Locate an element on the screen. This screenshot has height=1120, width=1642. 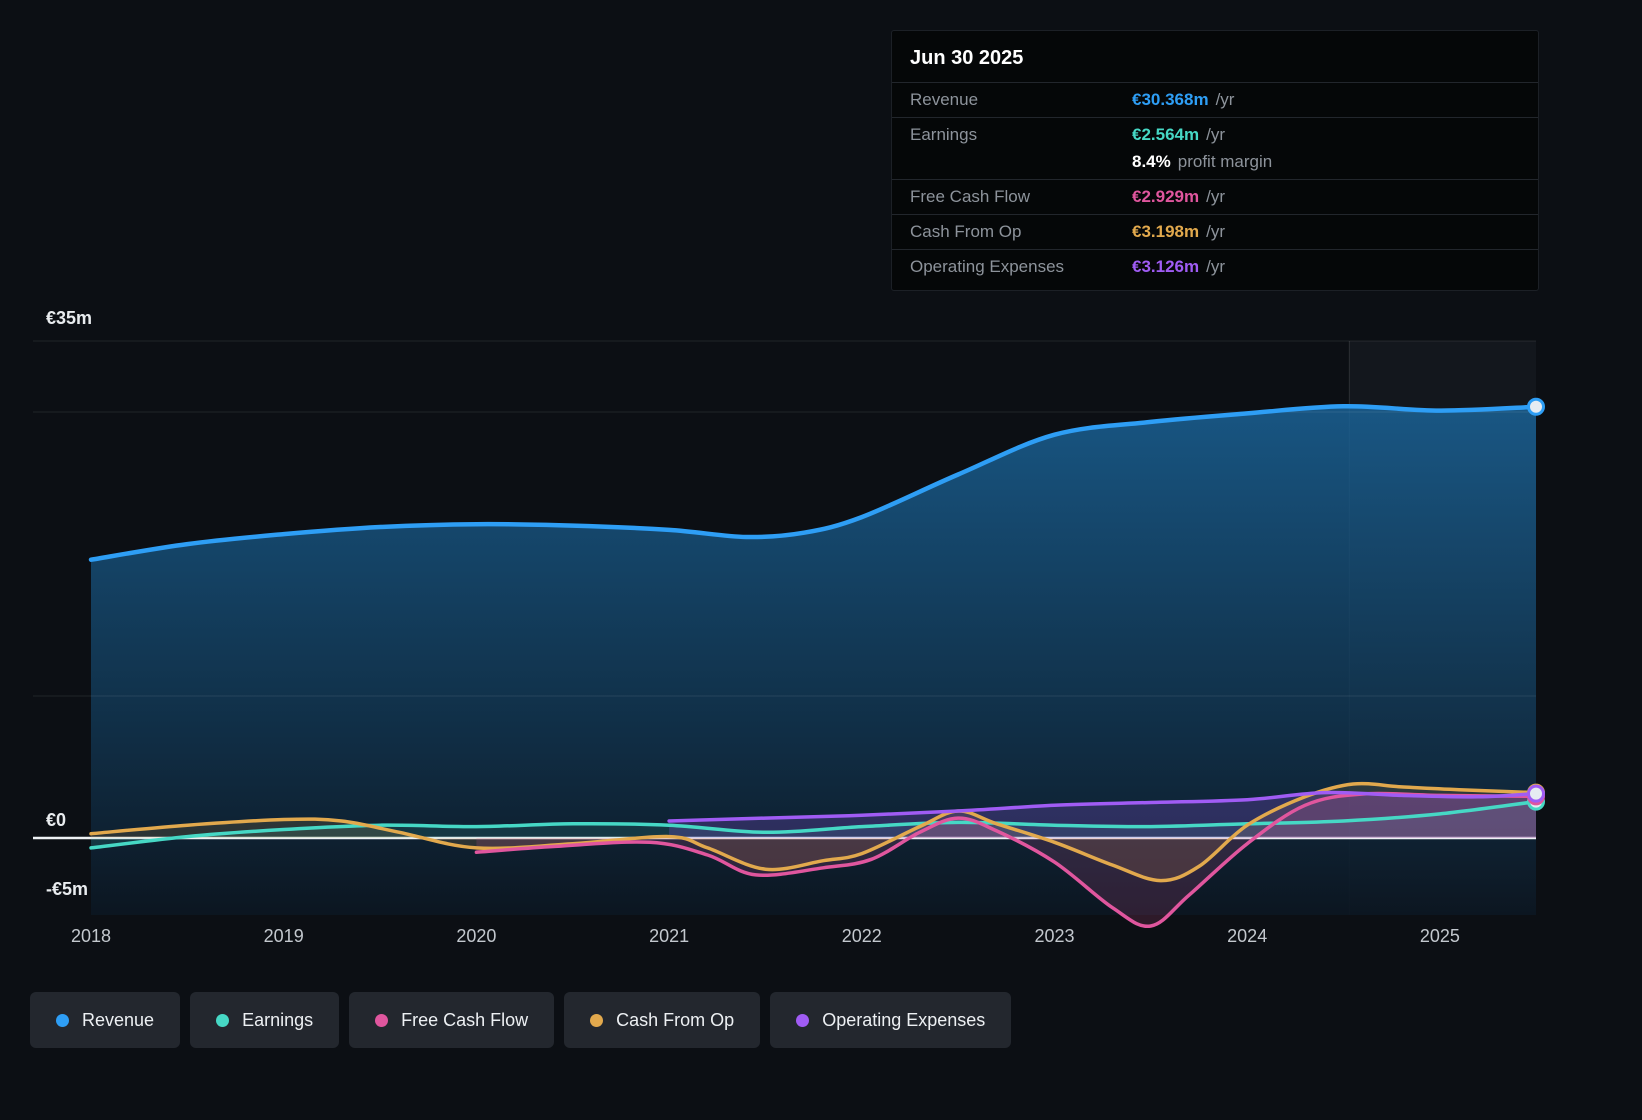
legend-operating-expenses: Operating Expenses is located at coordinates (891, 1020).